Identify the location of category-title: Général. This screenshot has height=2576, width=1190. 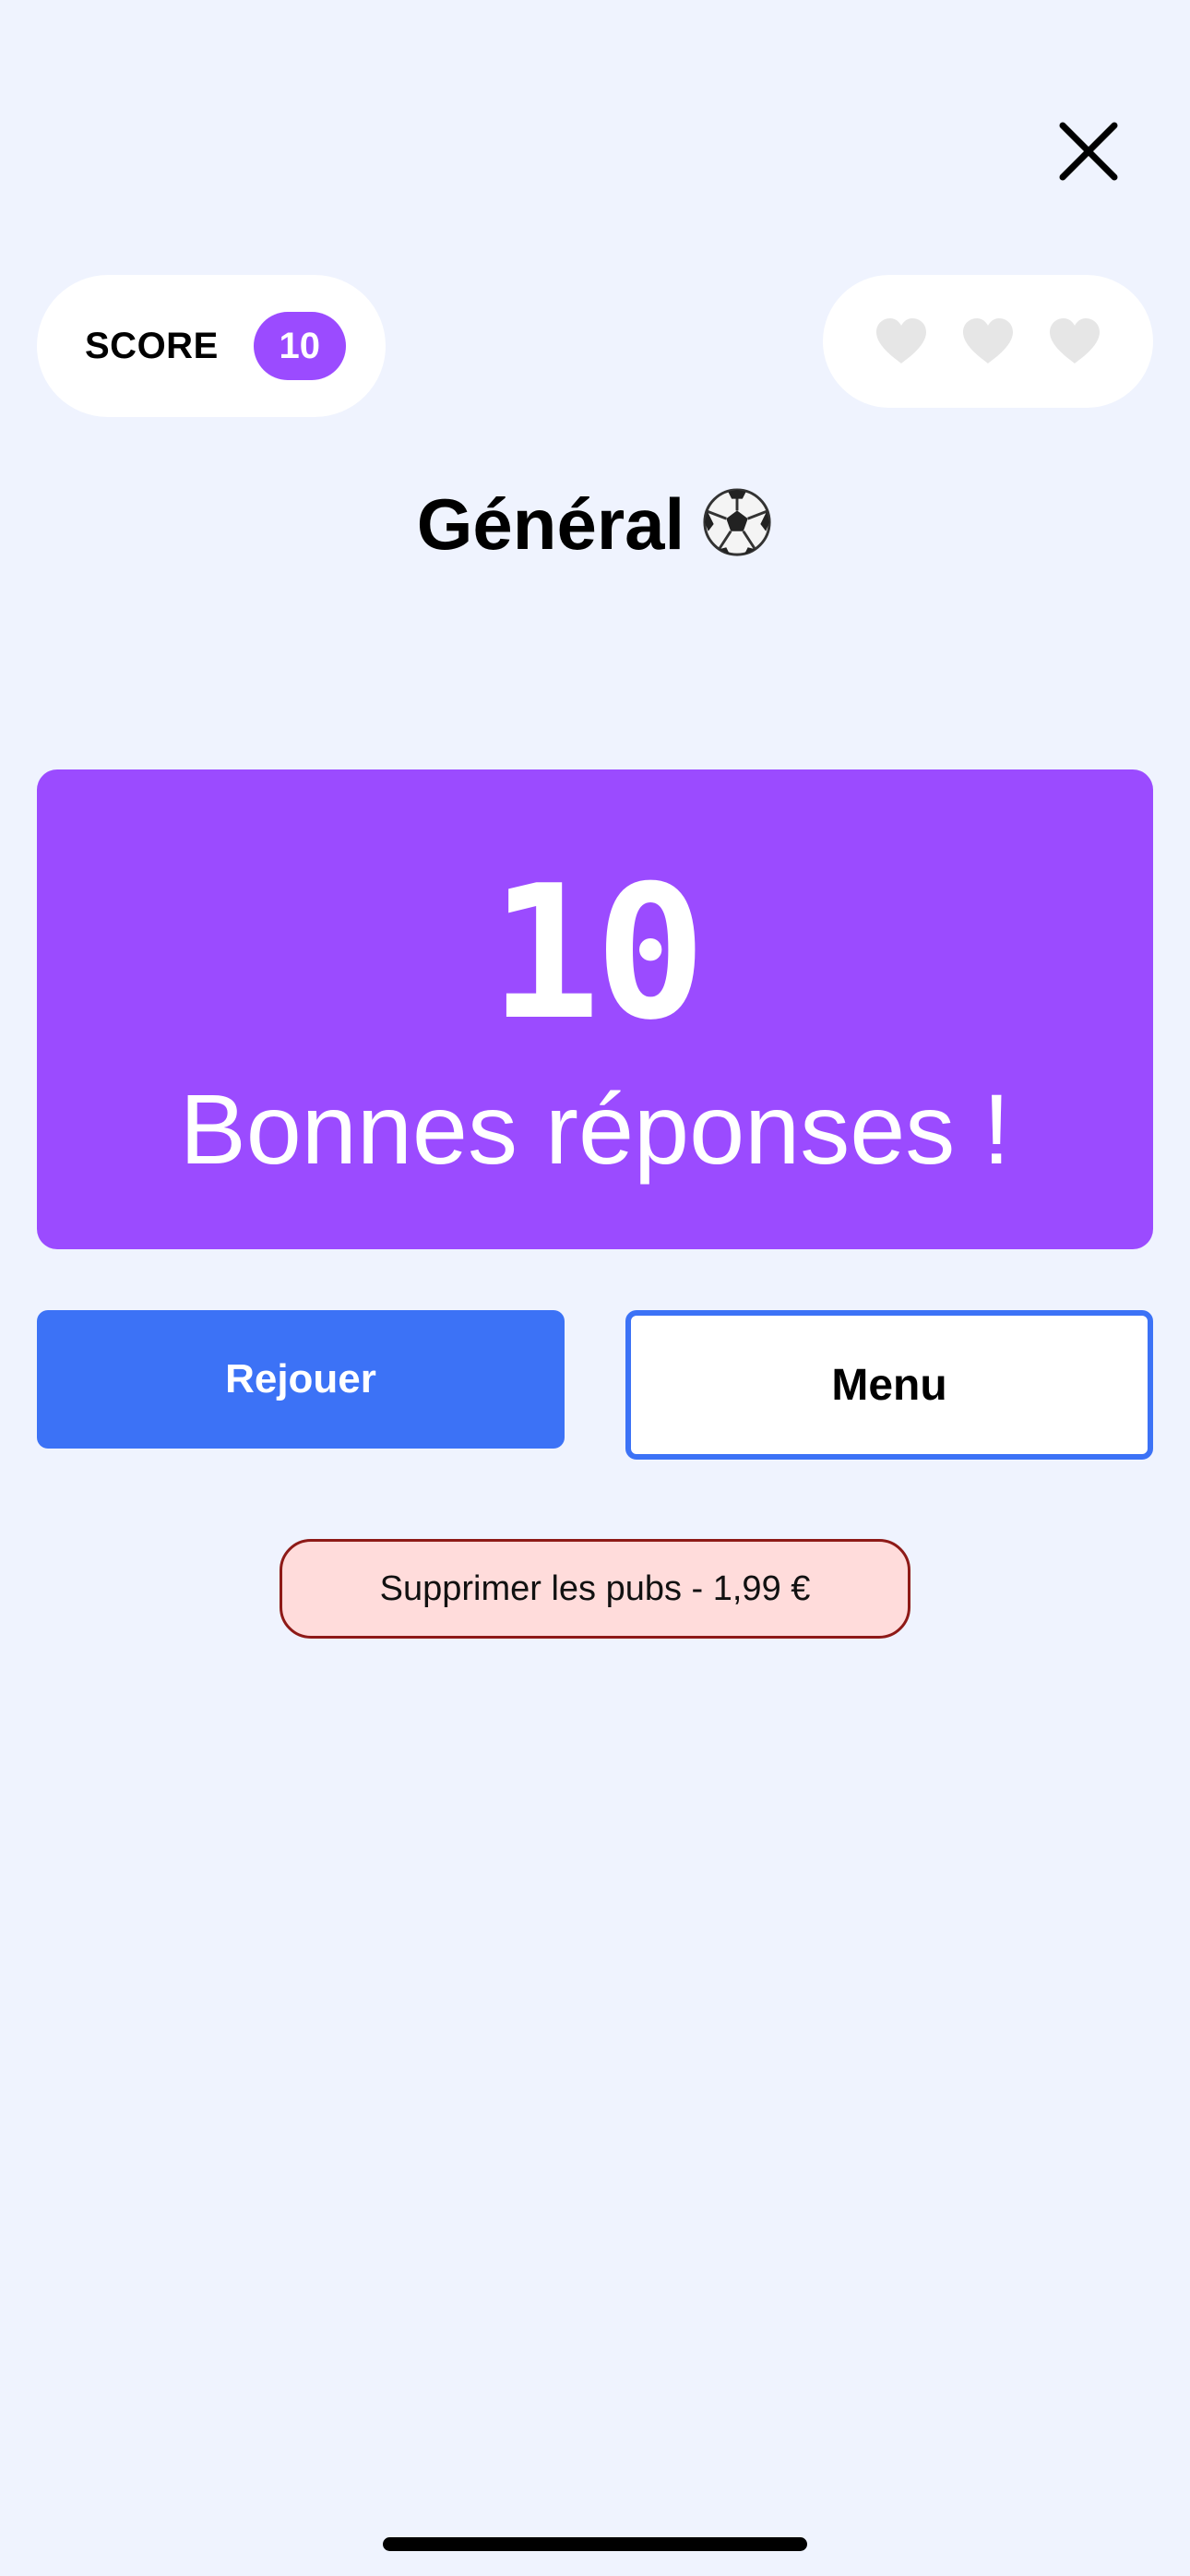
(595, 524).